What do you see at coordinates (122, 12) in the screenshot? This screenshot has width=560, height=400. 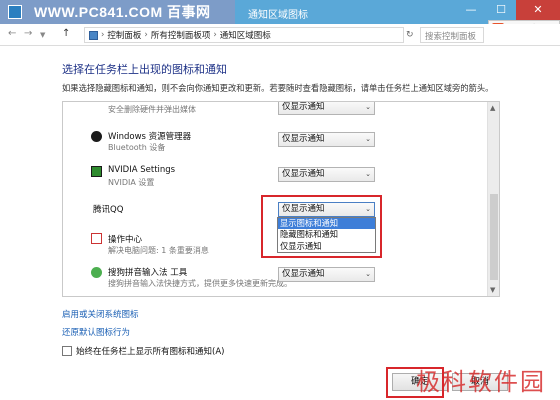 I see `site-watermark: WWW.PC841.COM 百事网` at bounding box center [122, 12].